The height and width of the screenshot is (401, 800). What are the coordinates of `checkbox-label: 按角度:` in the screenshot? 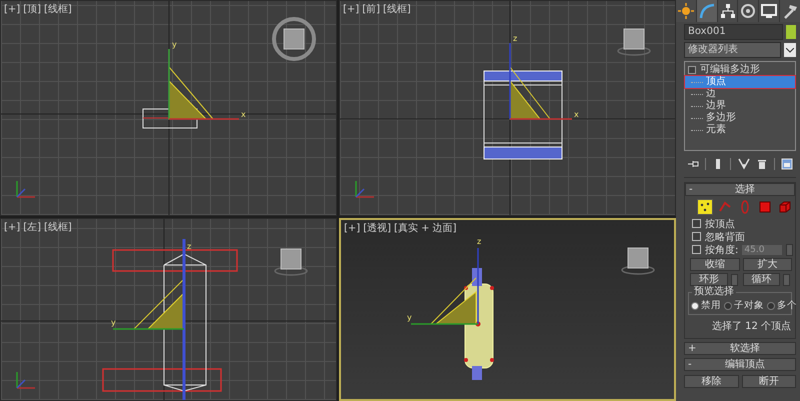 It's located at (721, 250).